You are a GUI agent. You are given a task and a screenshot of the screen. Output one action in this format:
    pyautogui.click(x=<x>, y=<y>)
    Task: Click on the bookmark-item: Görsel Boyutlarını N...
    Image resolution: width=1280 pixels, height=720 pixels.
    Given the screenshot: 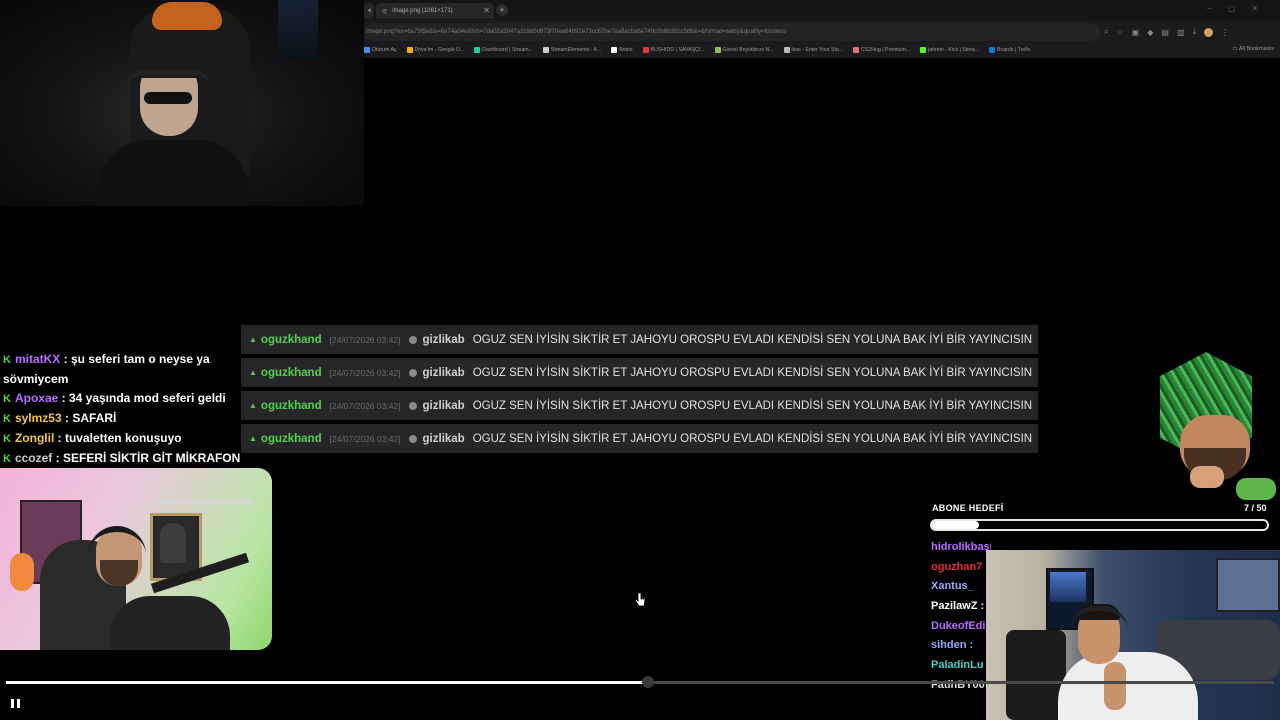 What is the action you would take?
    pyautogui.click(x=744, y=50)
    